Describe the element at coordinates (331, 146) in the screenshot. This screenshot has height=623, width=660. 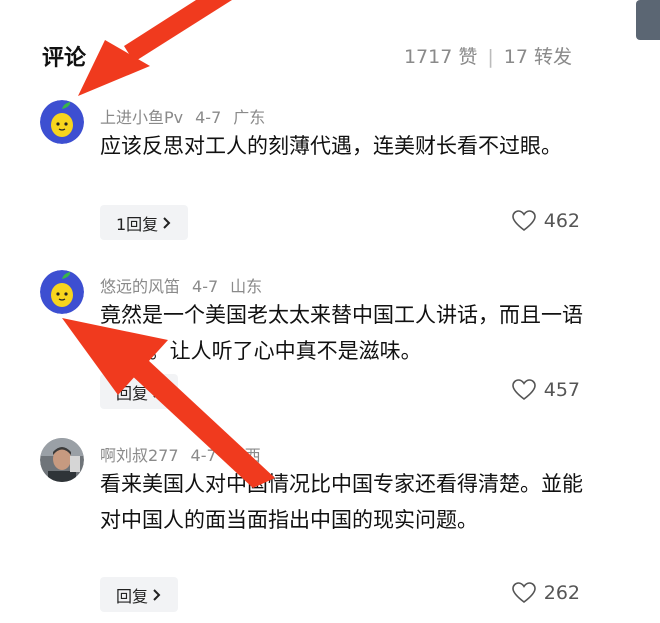
I see `comment-text: 应该反思对工人的刻薄代遇，连美财长看不过眼。` at that location.